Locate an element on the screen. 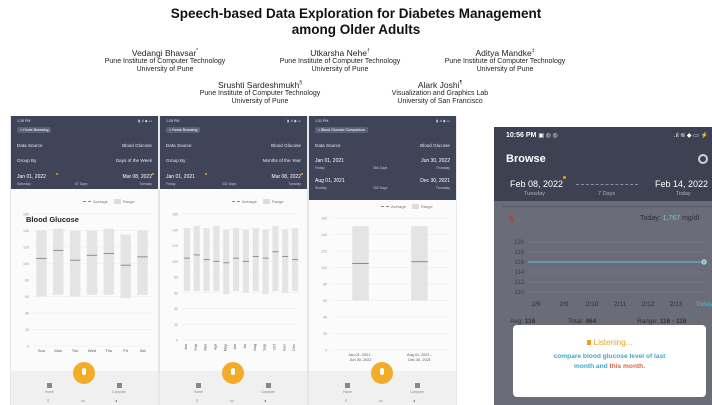  status-notification-icons: ▣ ◎ ◎ is located at coordinates (548, 136).